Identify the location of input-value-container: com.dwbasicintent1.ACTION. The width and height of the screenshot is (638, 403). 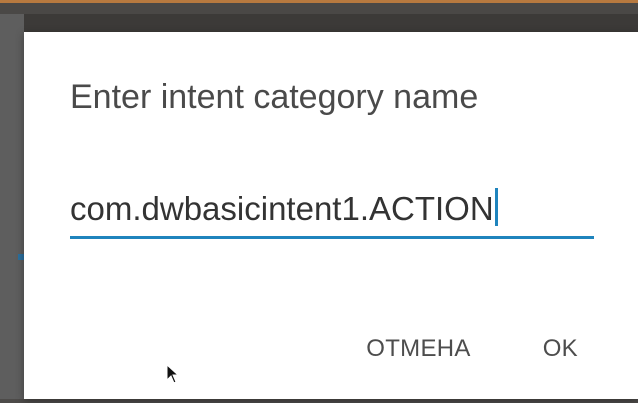
(284, 208).